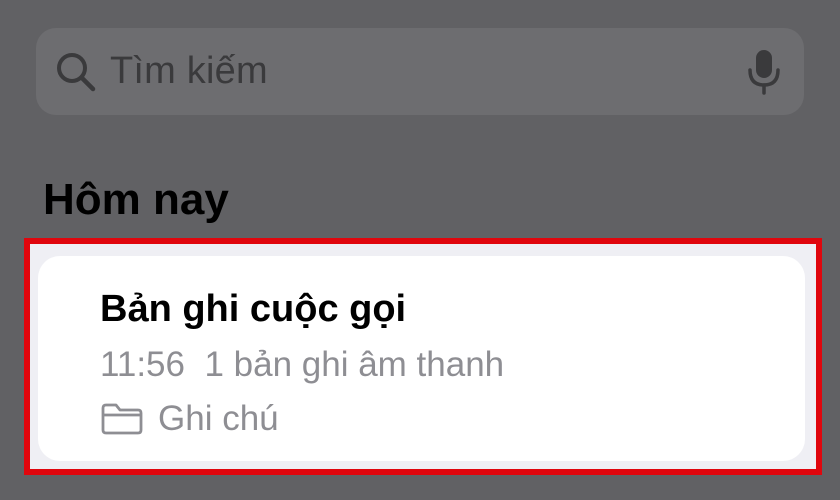 Image resolution: width=840 pixels, height=500 pixels. I want to click on section-title: Hôm nay, so click(136, 199).